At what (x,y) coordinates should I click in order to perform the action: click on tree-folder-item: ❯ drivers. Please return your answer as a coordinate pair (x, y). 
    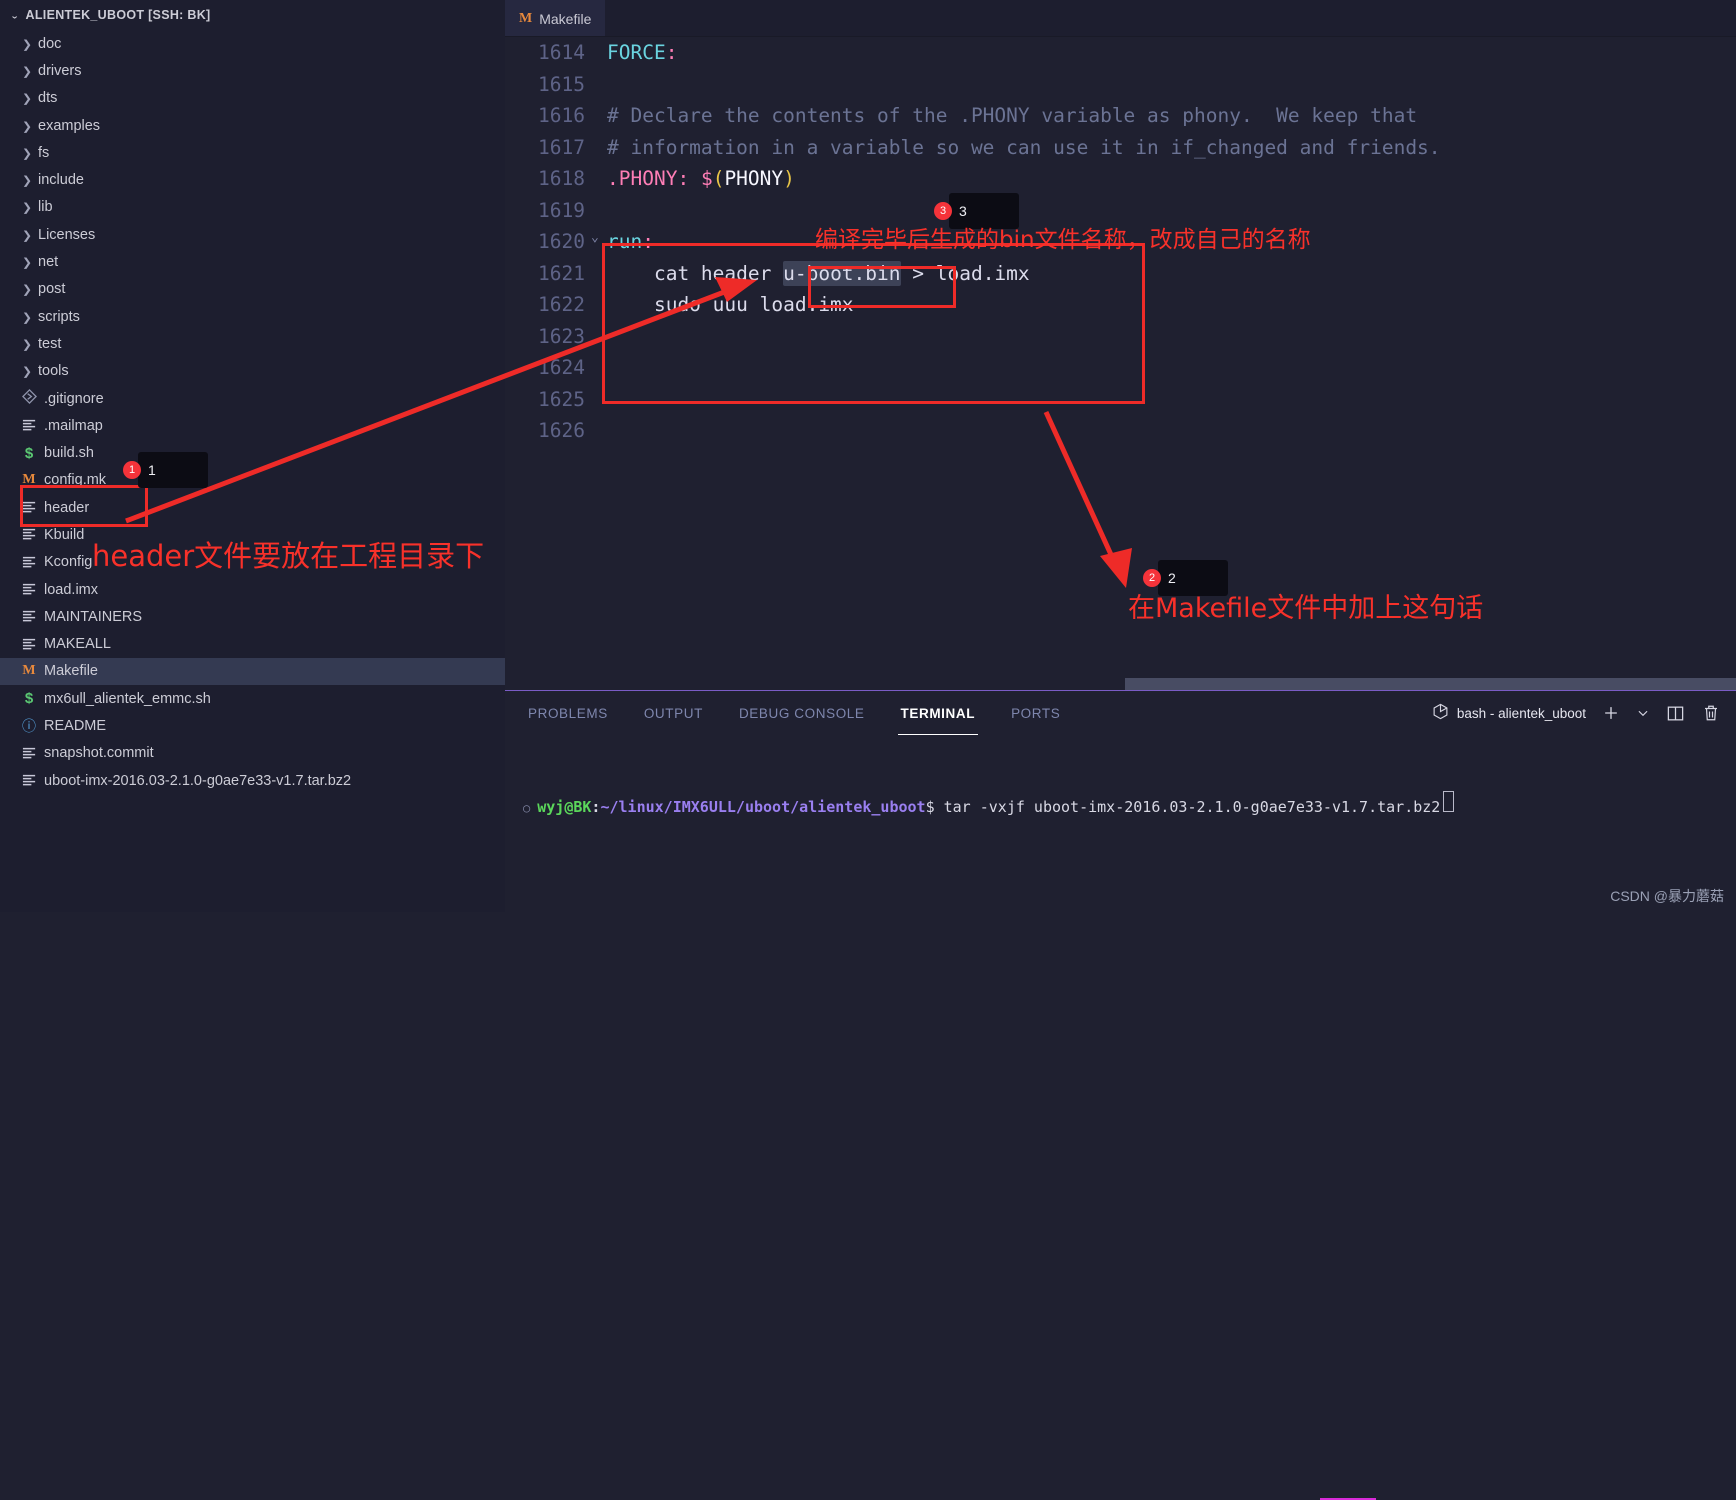
    Looking at the image, I should click on (252, 70).